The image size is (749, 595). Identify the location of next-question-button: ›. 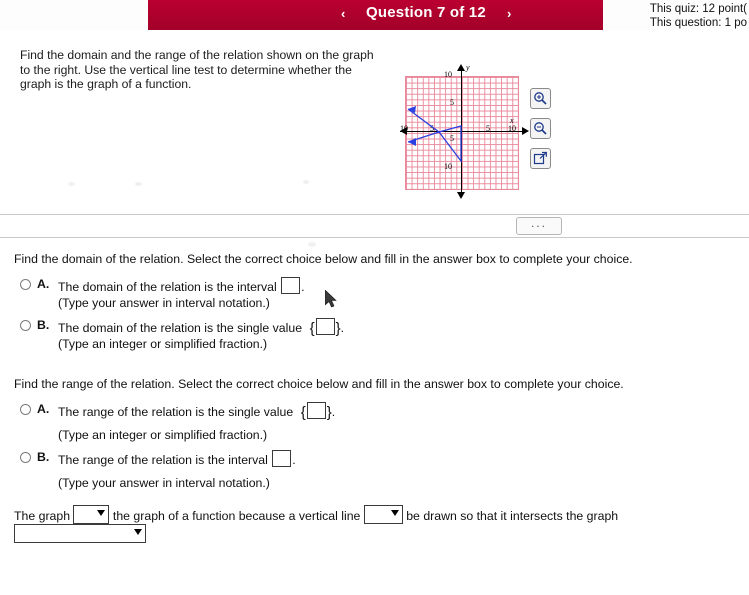
(509, 13).